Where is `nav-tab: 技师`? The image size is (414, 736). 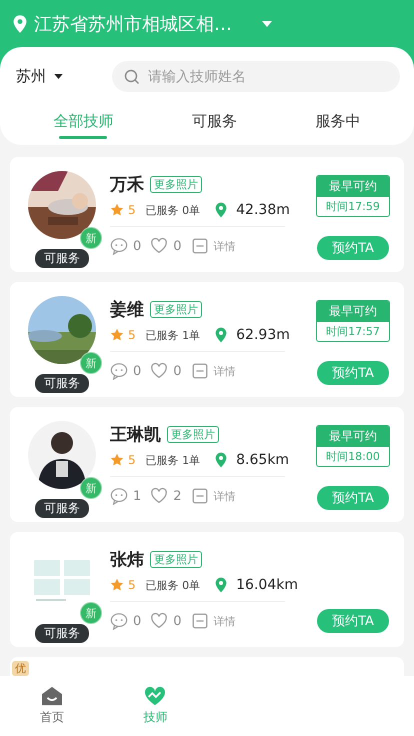
nav-tab: 技师 is located at coordinates (155, 706).